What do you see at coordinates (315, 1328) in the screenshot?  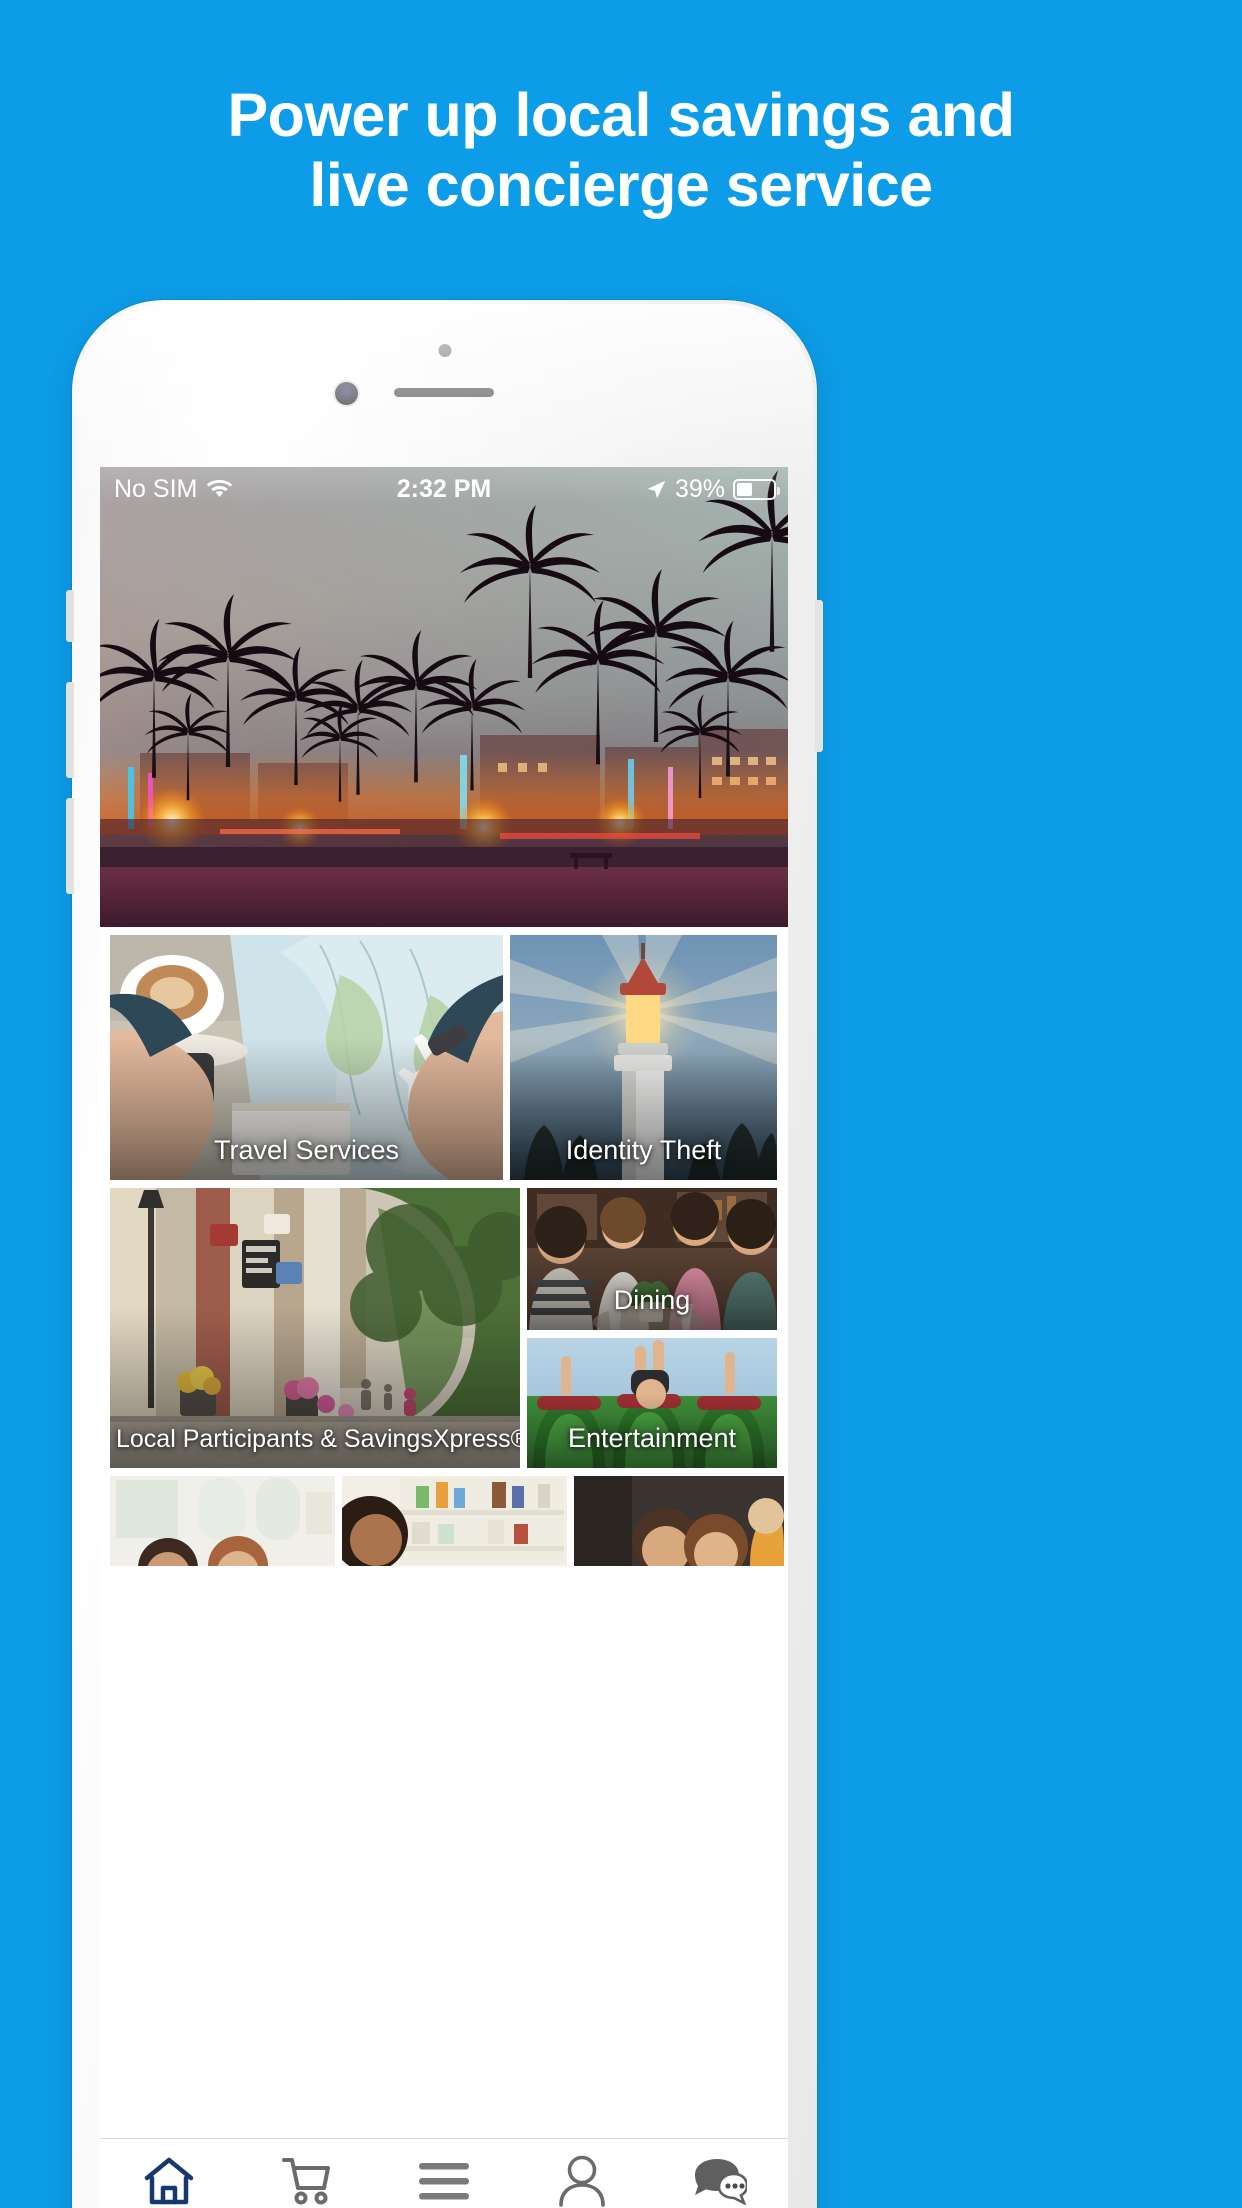 I see `tile-local-participants: Local Participants & SavingsXpress®` at bounding box center [315, 1328].